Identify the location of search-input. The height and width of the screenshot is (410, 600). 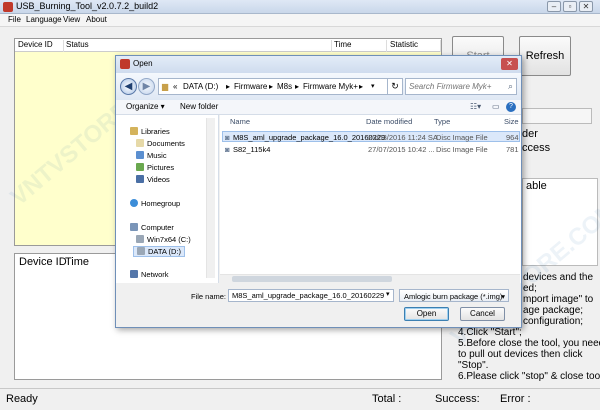
(455, 86).